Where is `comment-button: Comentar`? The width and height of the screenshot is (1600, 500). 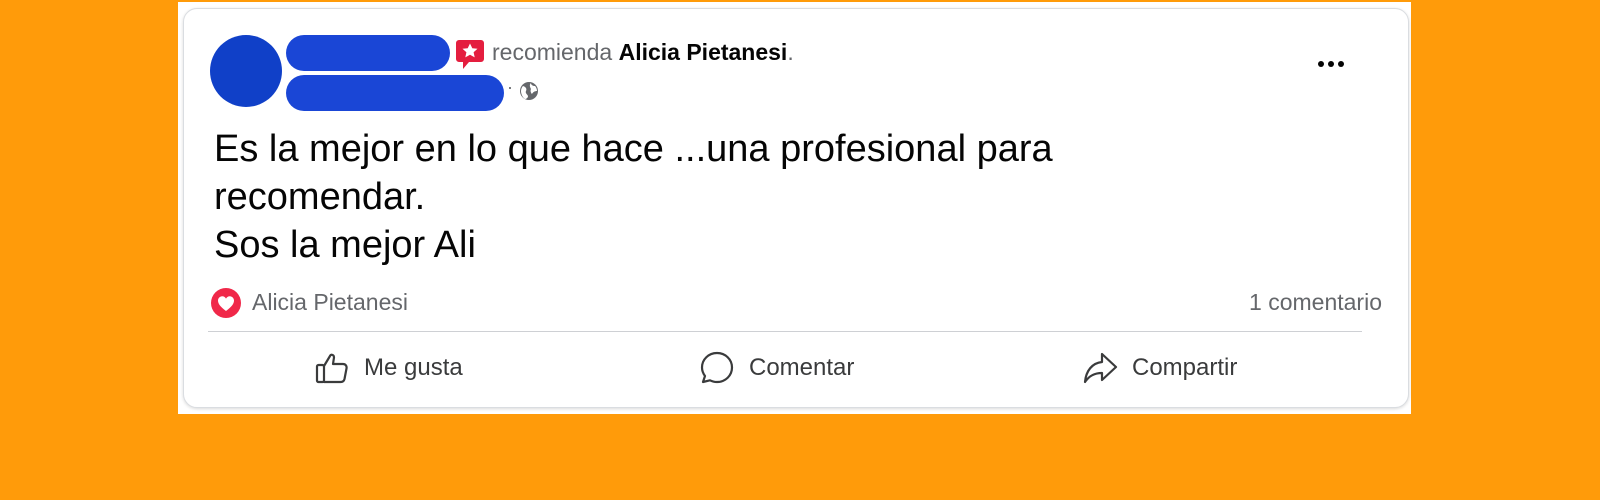
comment-button: Comentar is located at coordinates (776, 368).